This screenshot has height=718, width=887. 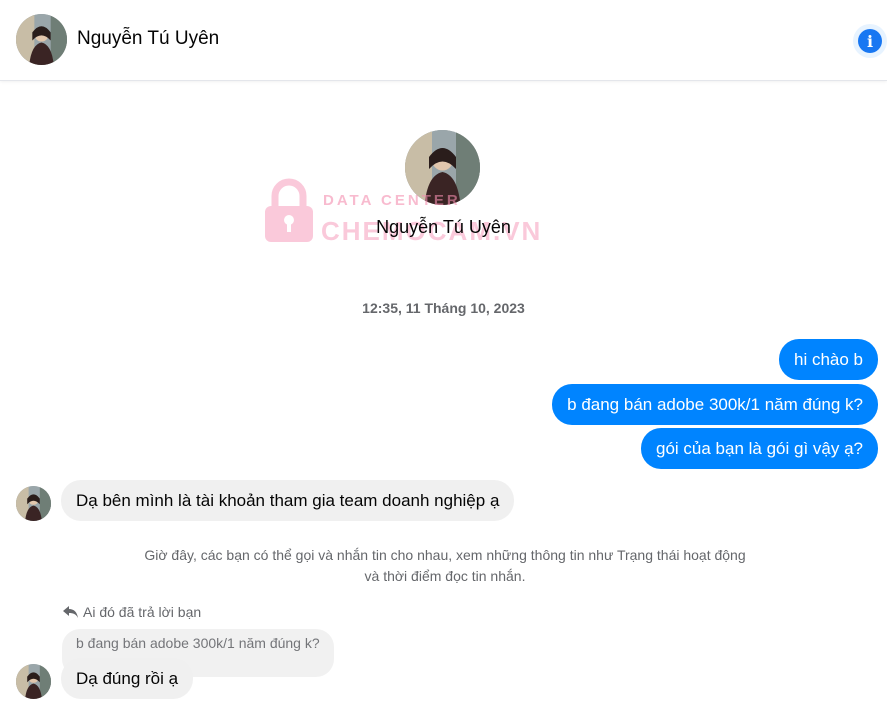 What do you see at coordinates (142, 612) in the screenshot?
I see `reply-label-text: Ai đó đã trả lời bạn` at bounding box center [142, 612].